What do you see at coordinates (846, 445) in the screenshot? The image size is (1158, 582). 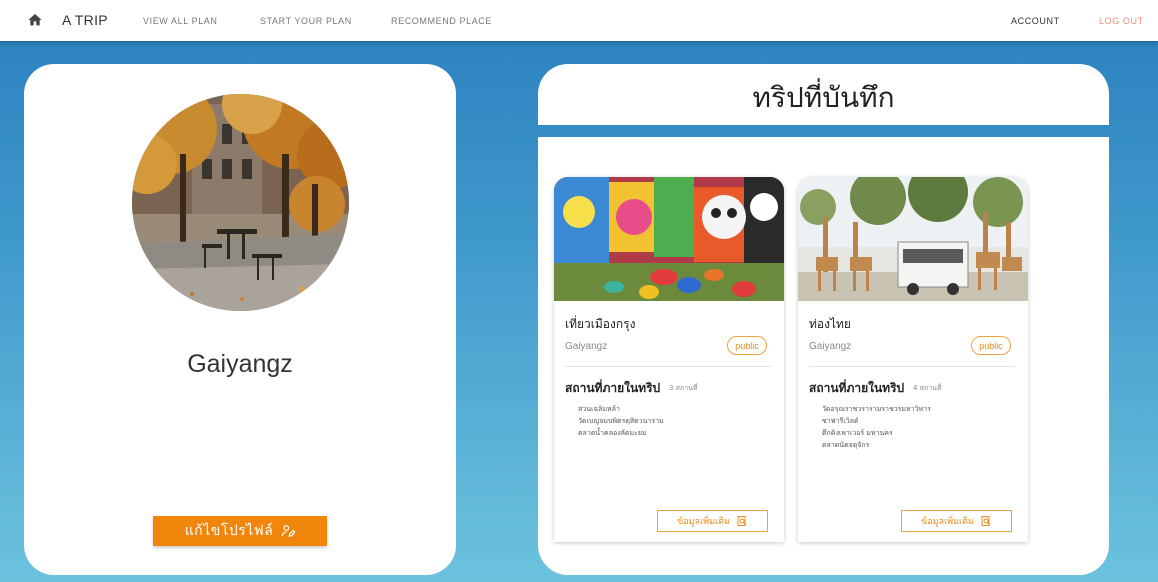 I see `list-item: ตลาดนัดจตุจักร` at bounding box center [846, 445].